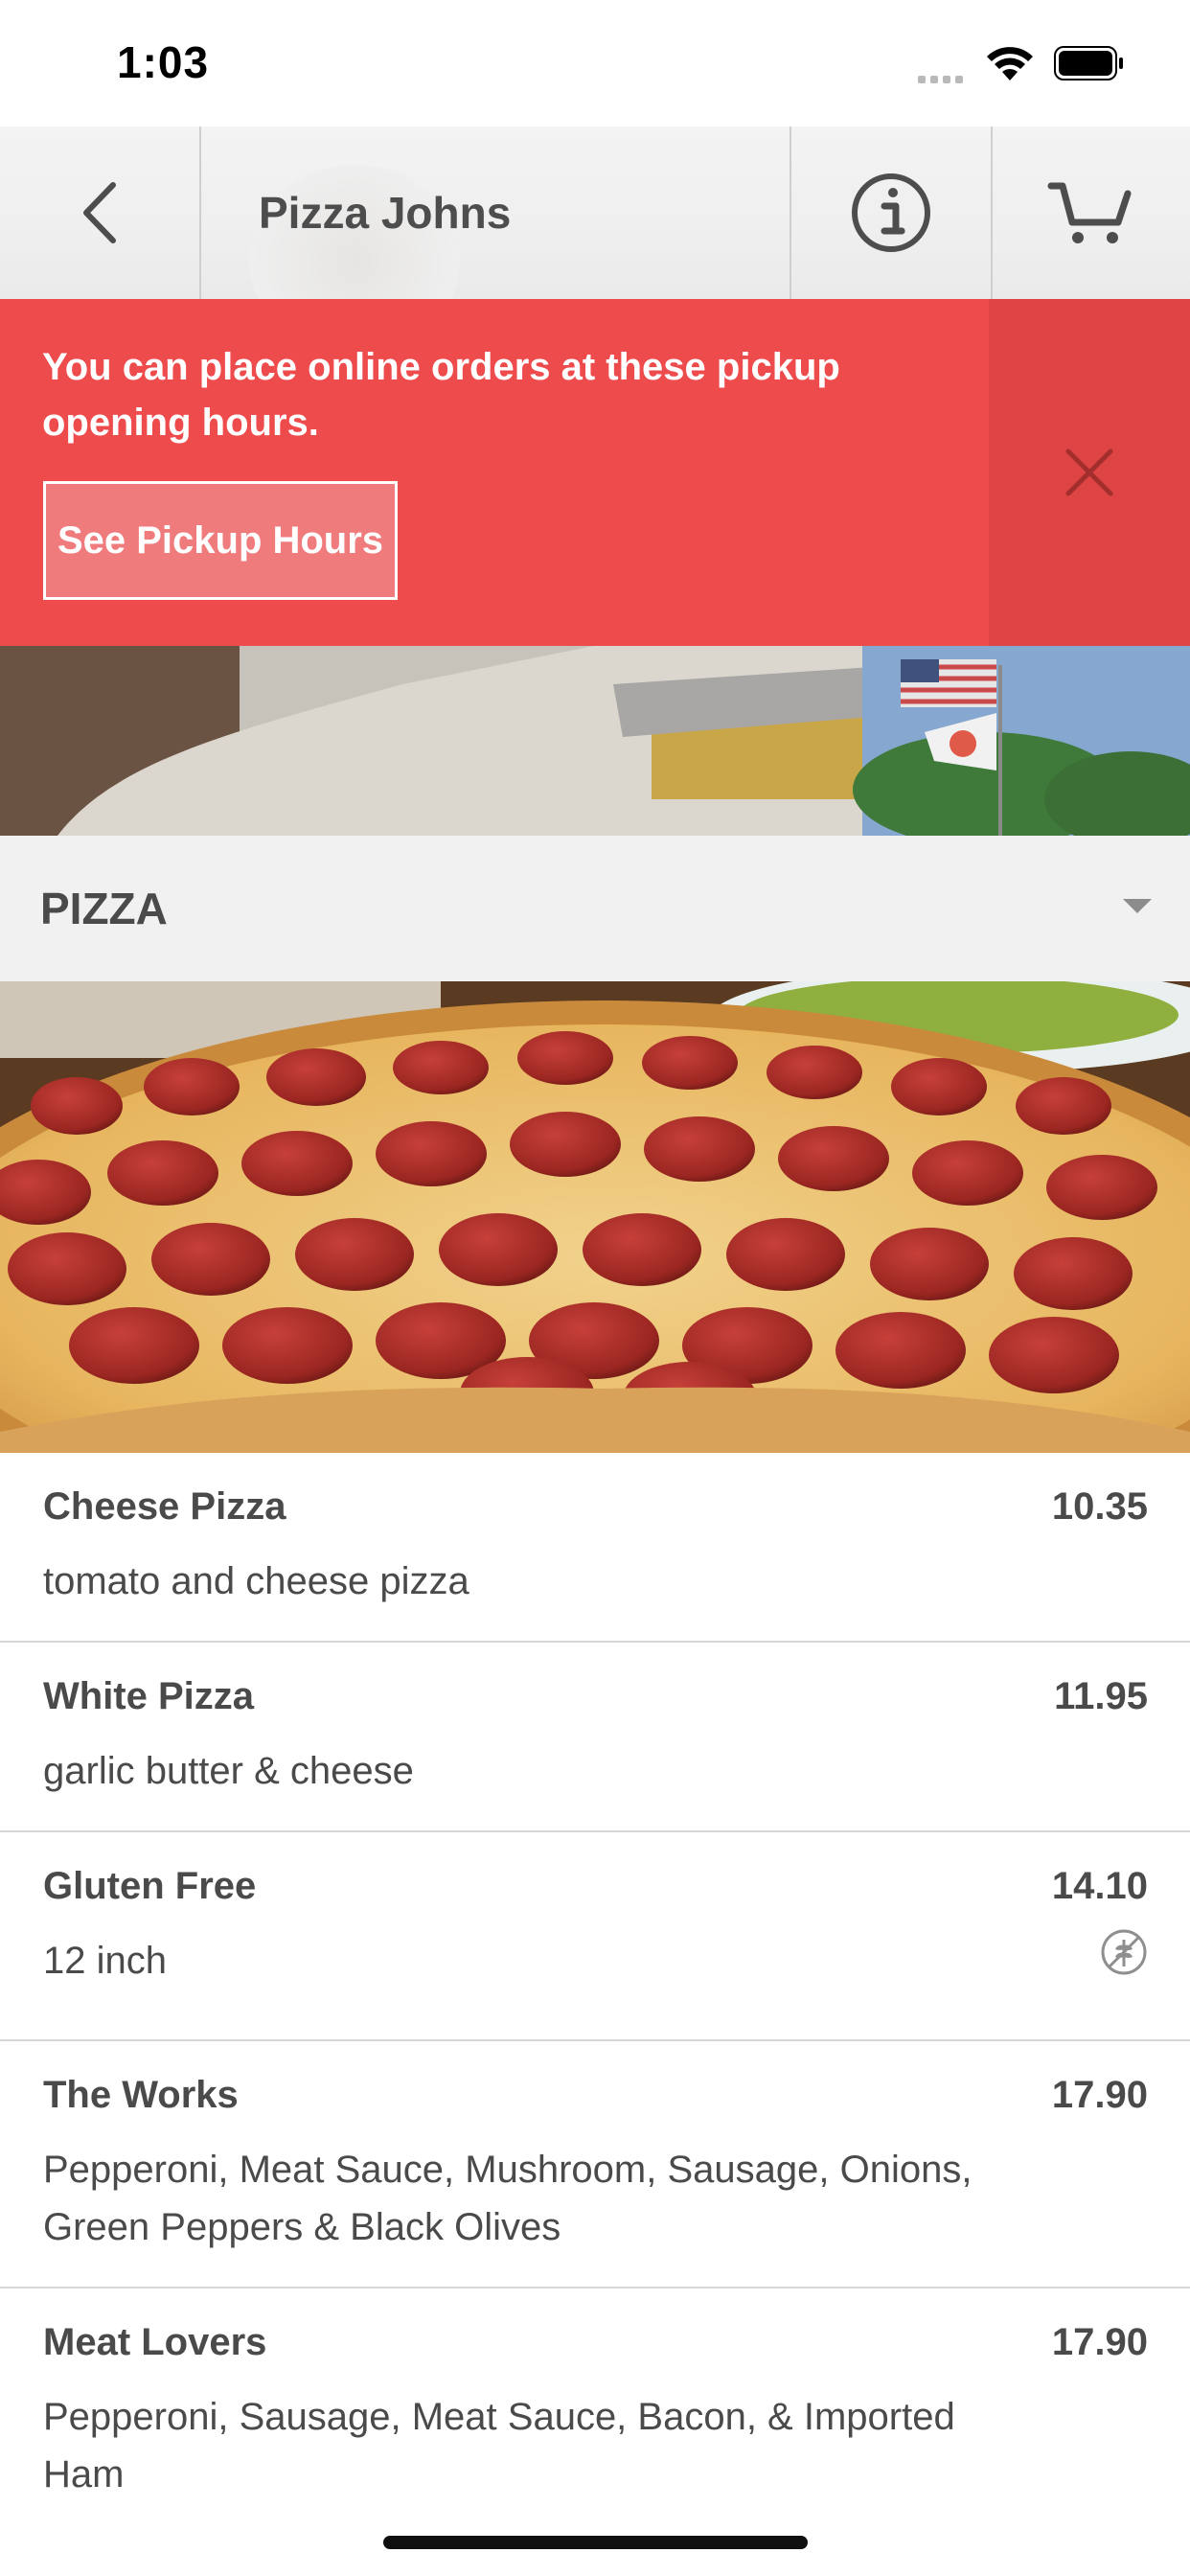 This screenshot has height=2576, width=1190. I want to click on cart-button, so click(1091, 212).